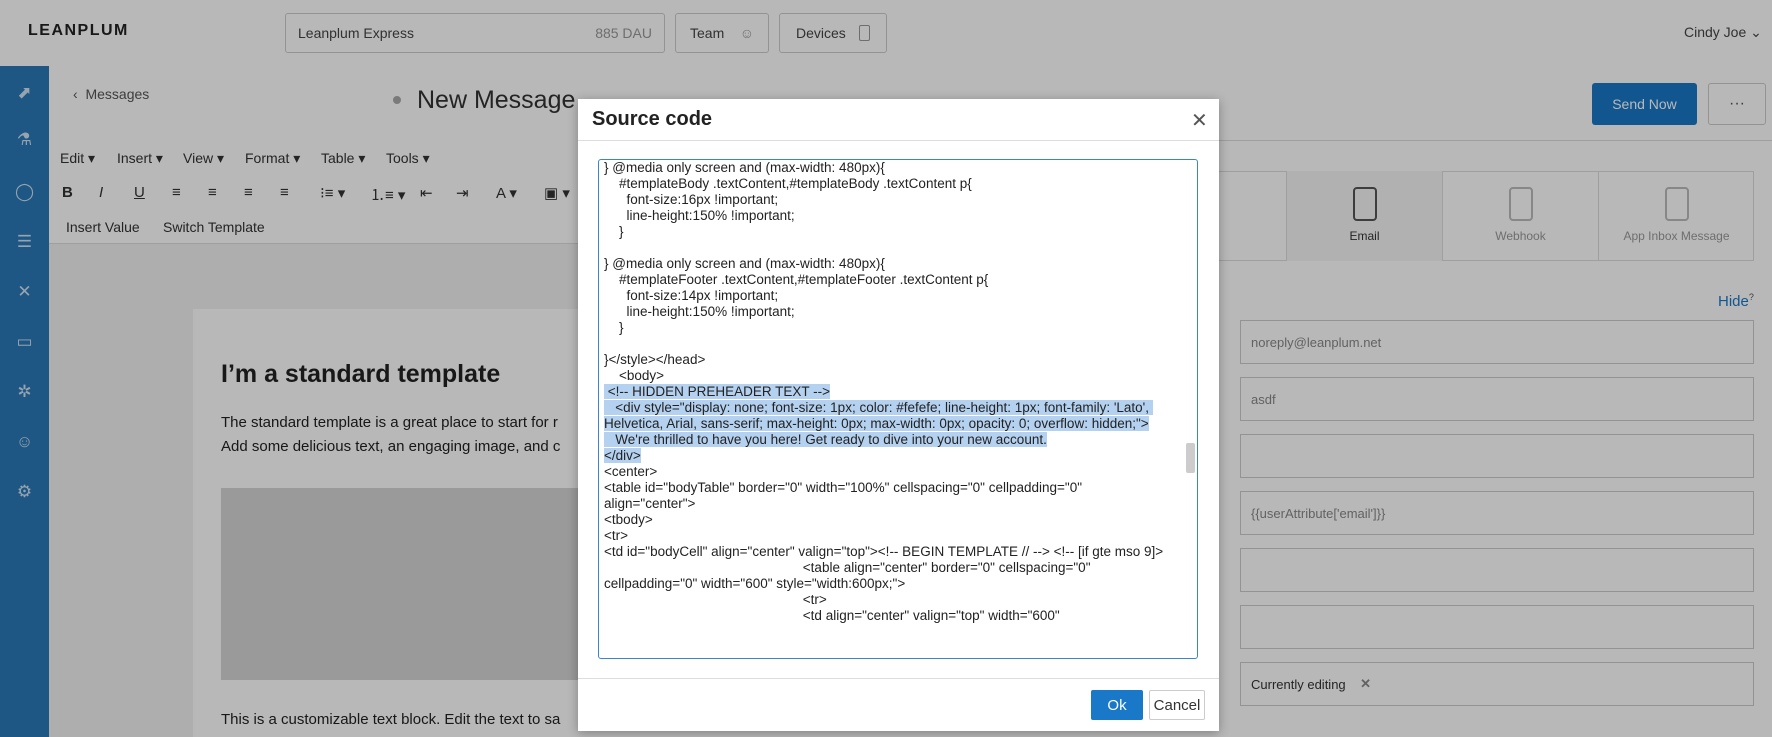 The image size is (1772, 737). I want to click on ok-button: Ok, so click(1117, 705).